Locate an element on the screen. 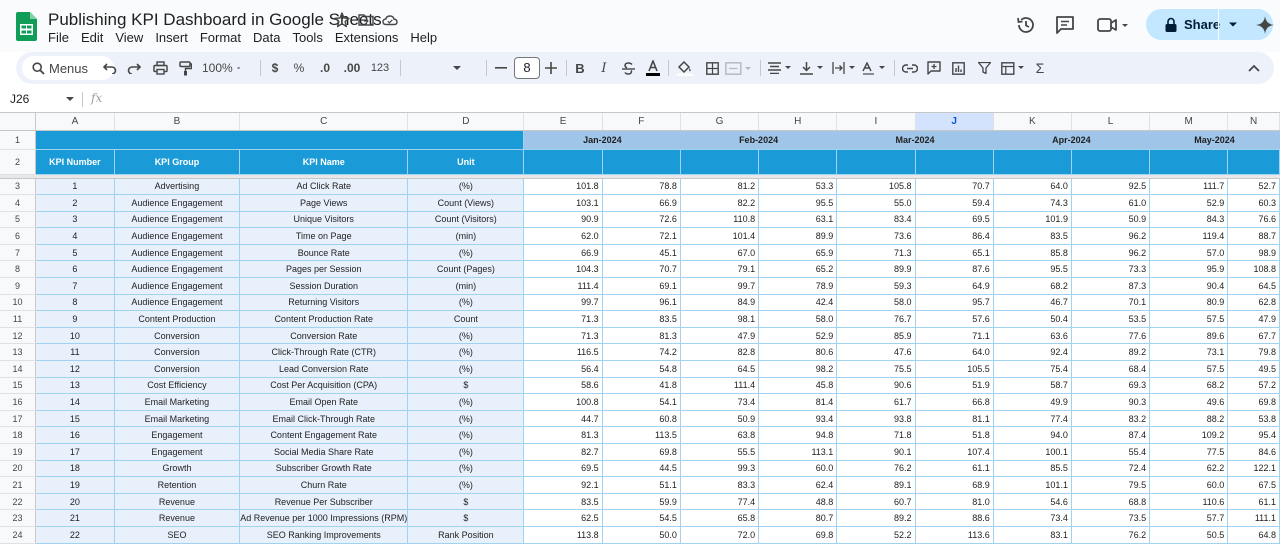 The image size is (1280, 545). value-cell: 51.9 is located at coordinates (954, 386).